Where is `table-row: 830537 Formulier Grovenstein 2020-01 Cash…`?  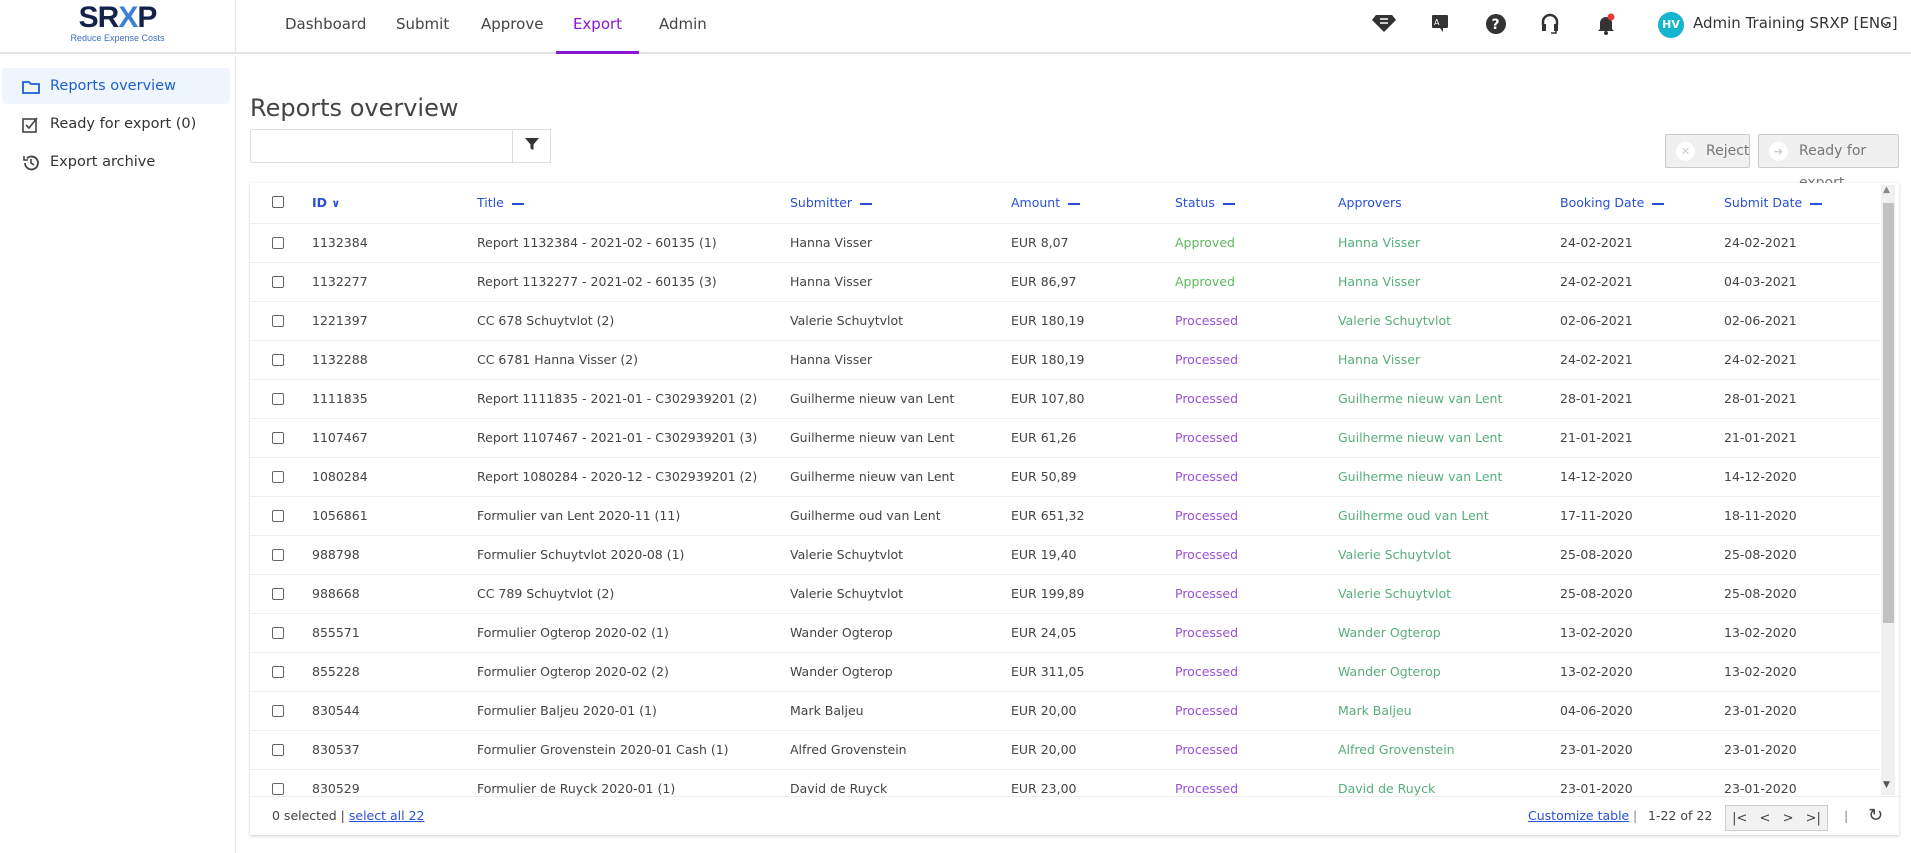 table-row: 830537 Formulier Grovenstein 2020-01 Cash… is located at coordinates (1065, 749).